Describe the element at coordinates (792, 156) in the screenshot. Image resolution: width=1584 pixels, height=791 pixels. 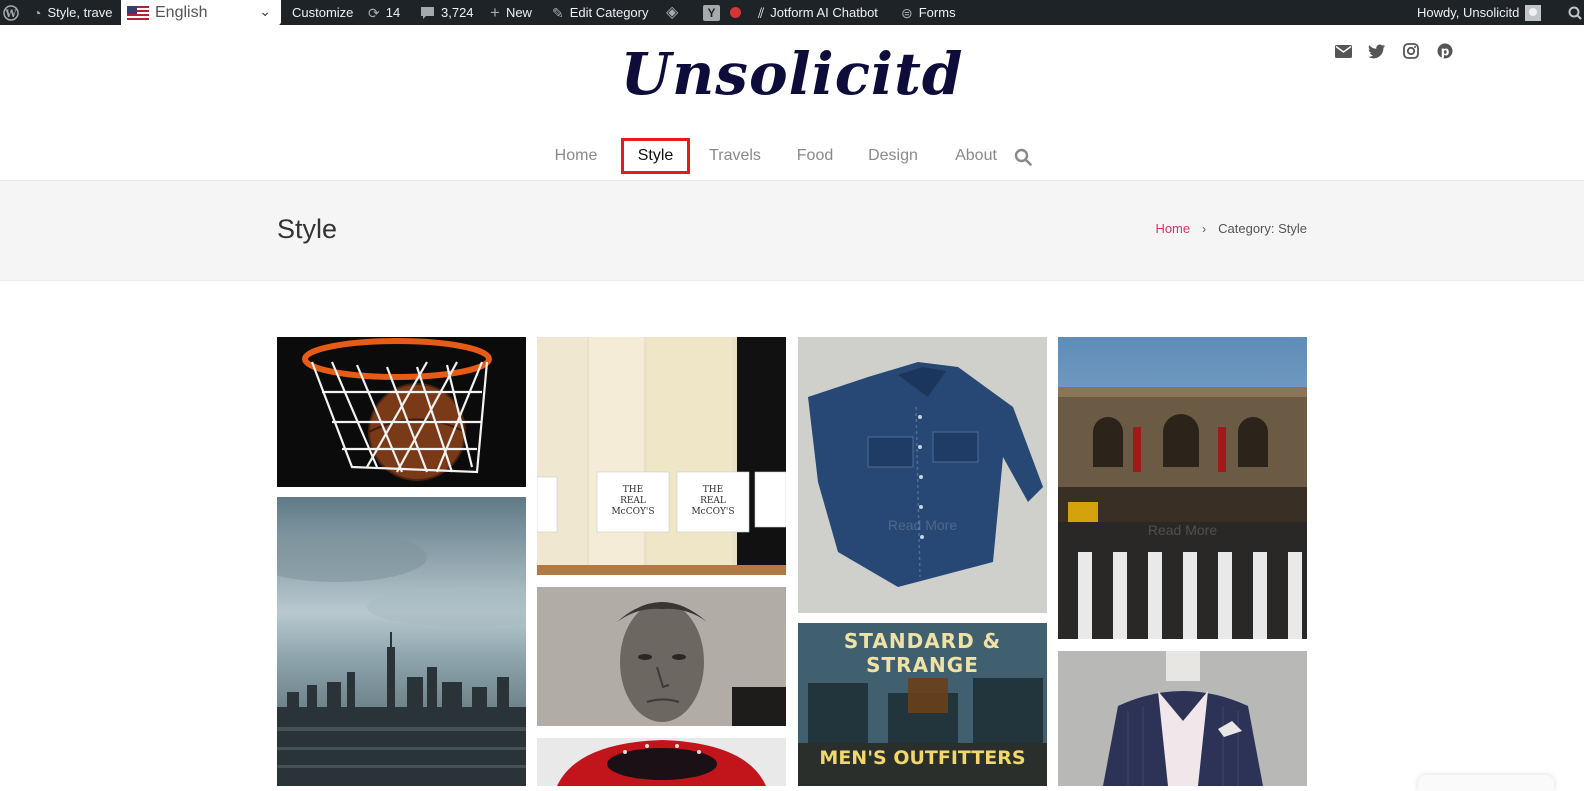
I see `main-navigation: Home Style Travels Food Design About` at that location.